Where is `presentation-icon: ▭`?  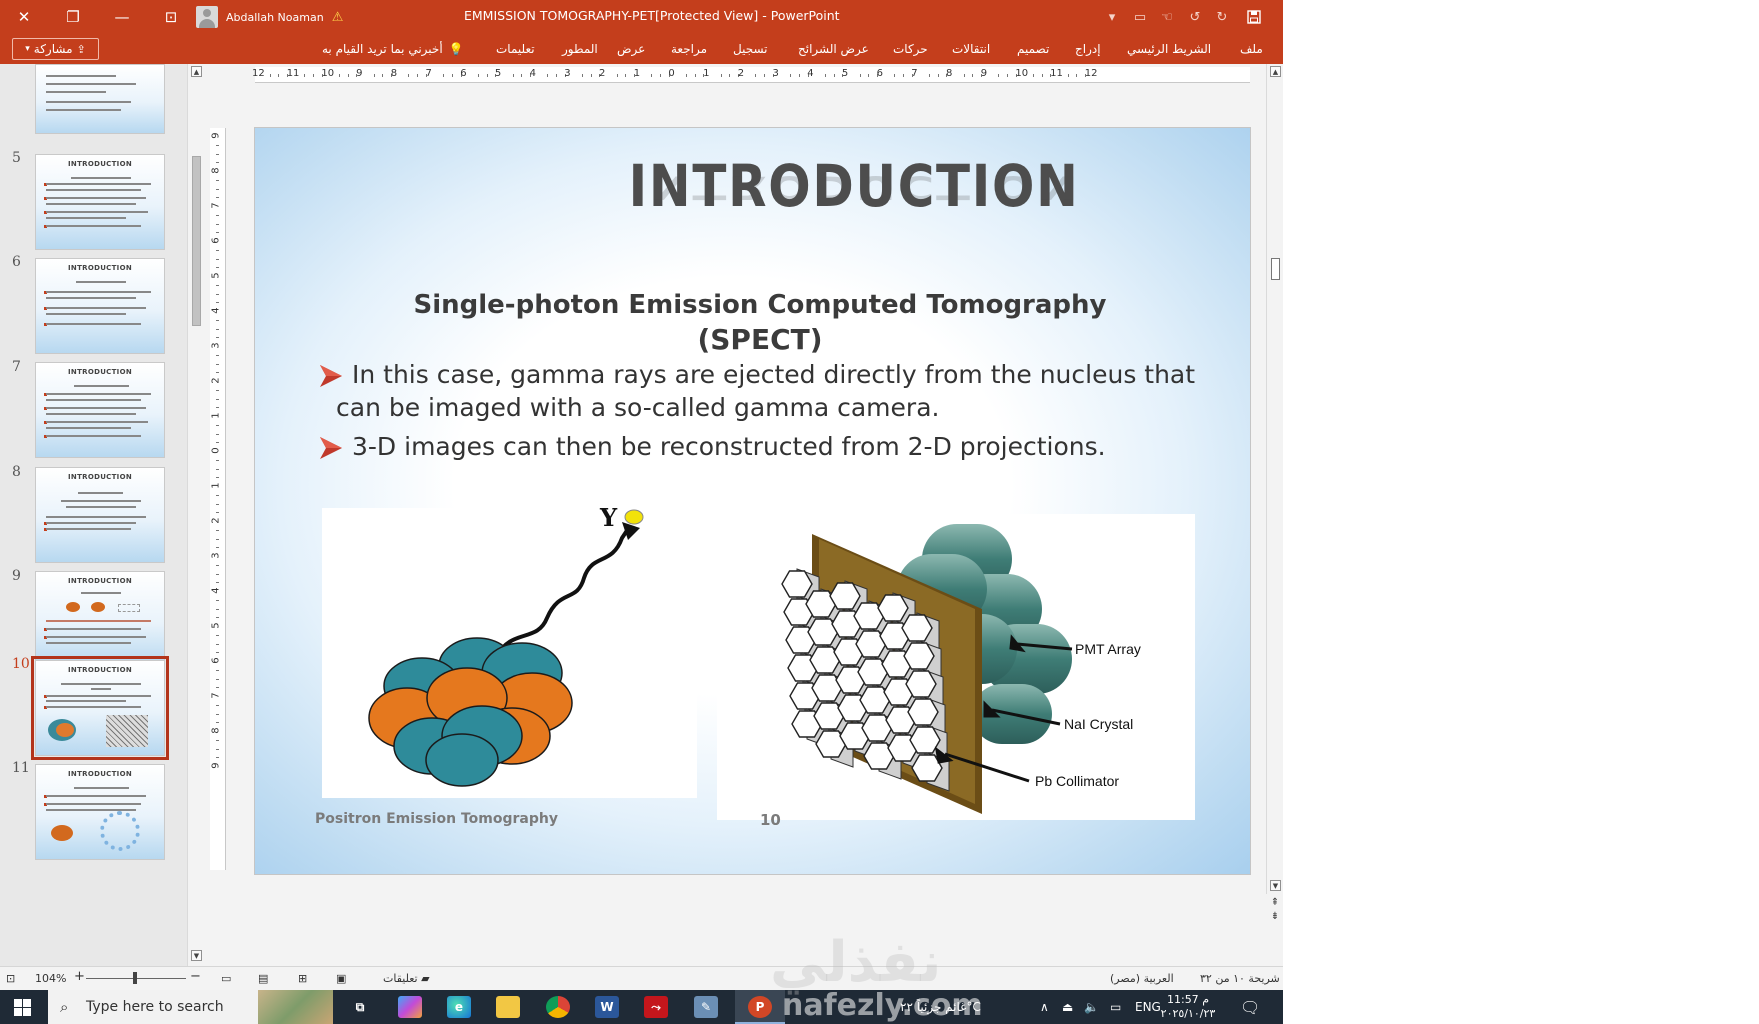 presentation-icon: ▭ is located at coordinates (1140, 17).